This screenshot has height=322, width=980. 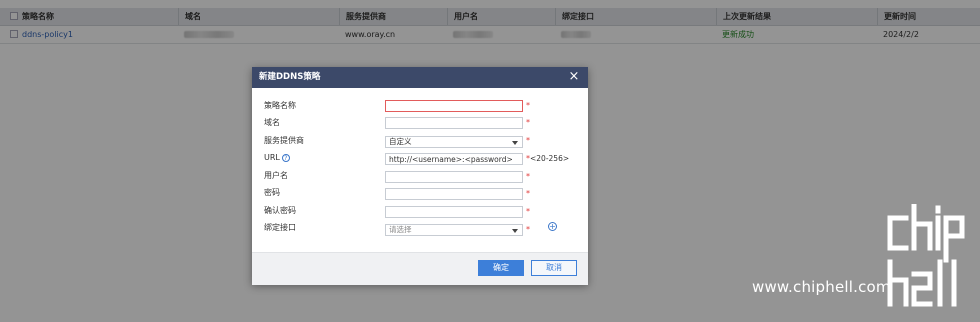 I want to click on provider-label: 服务提供商, so click(x=284, y=140).